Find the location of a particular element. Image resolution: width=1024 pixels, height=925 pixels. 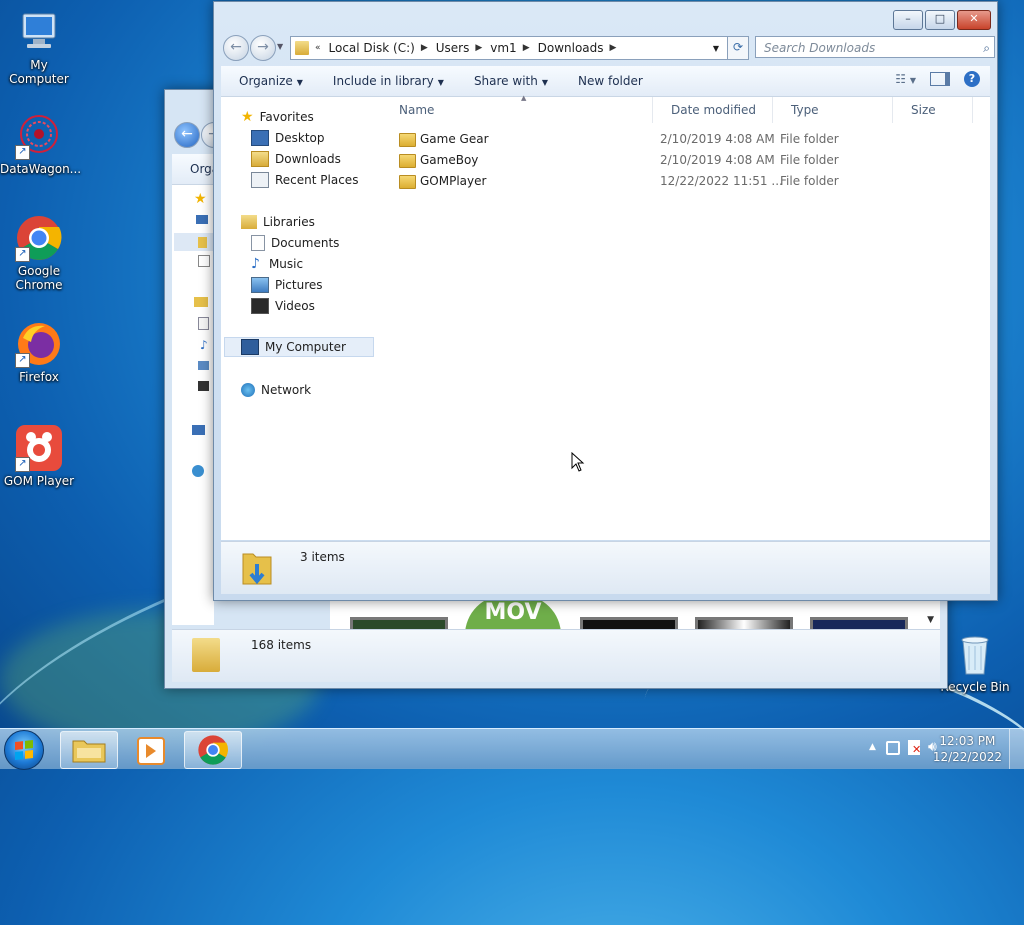

desktop-icon-chrome: ↗ Google Chrome is located at coordinates (39, 253).